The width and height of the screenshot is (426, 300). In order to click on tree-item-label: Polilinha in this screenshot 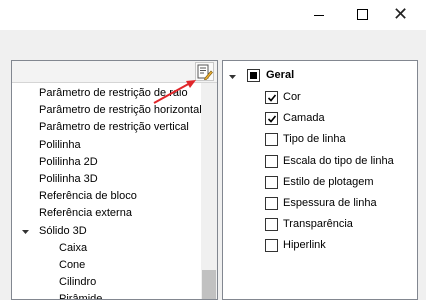, I will do `click(60, 144)`.